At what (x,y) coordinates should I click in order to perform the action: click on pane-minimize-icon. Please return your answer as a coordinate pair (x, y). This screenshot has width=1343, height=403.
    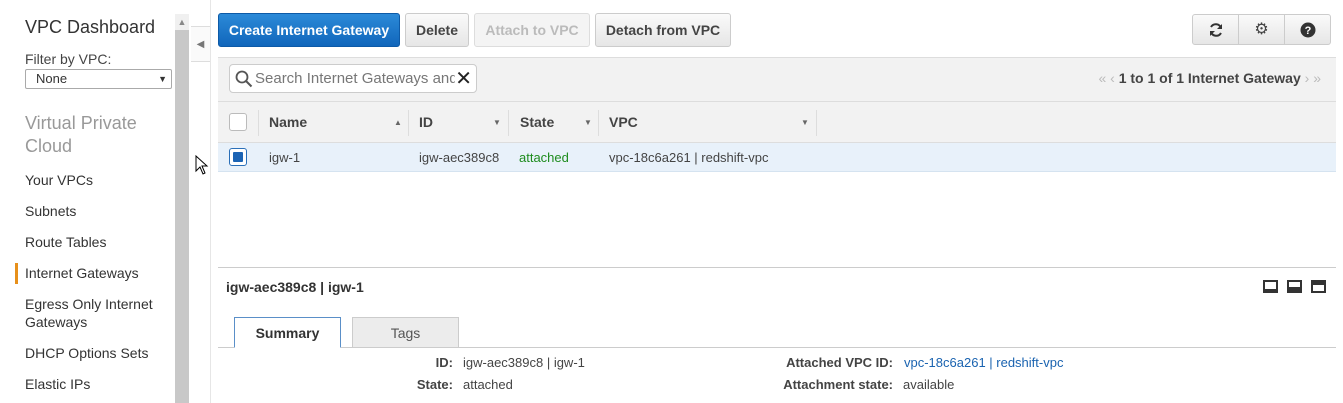
    Looking at the image, I should click on (1270, 286).